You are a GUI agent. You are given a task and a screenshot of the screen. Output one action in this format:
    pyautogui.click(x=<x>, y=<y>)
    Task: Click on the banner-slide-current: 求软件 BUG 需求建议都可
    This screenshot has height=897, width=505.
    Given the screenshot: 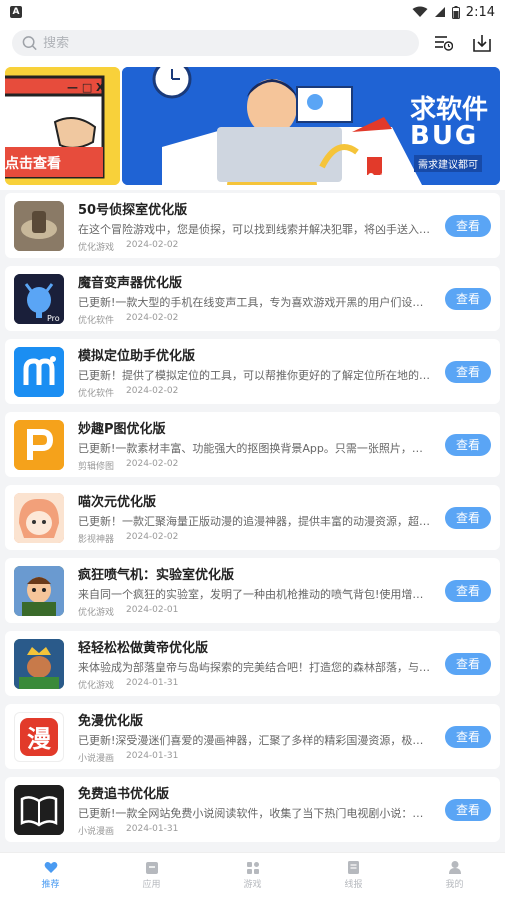 What is the action you would take?
    pyautogui.click(x=311, y=126)
    